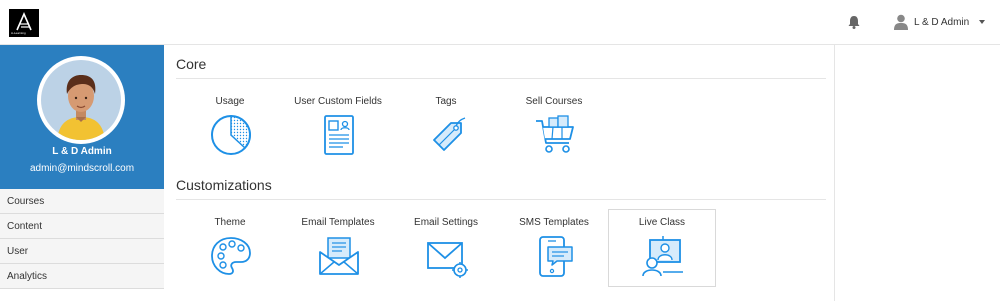 This screenshot has height=301, width=1000. Describe the element at coordinates (82, 201) in the screenshot. I see `sidebar-item-courses: Courses` at that location.